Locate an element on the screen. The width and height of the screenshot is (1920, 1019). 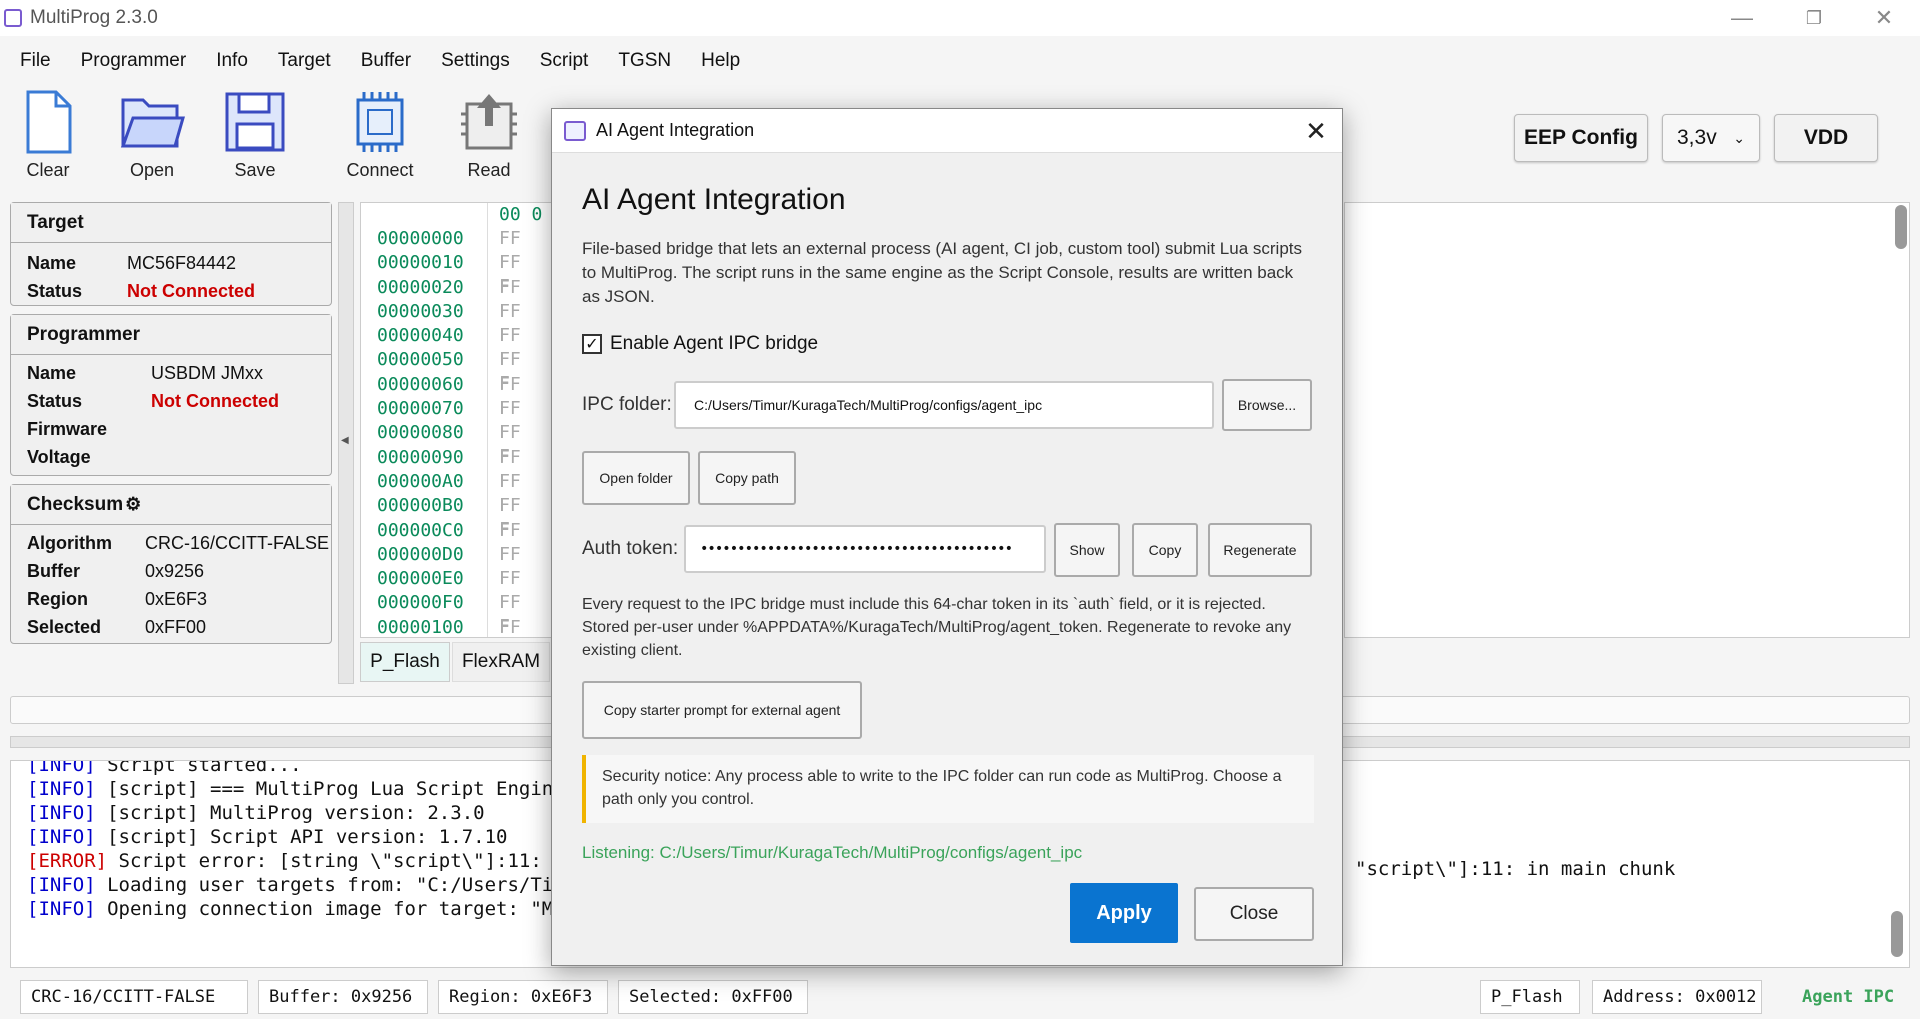
copy-token-button: Copy is located at coordinates (1165, 550).